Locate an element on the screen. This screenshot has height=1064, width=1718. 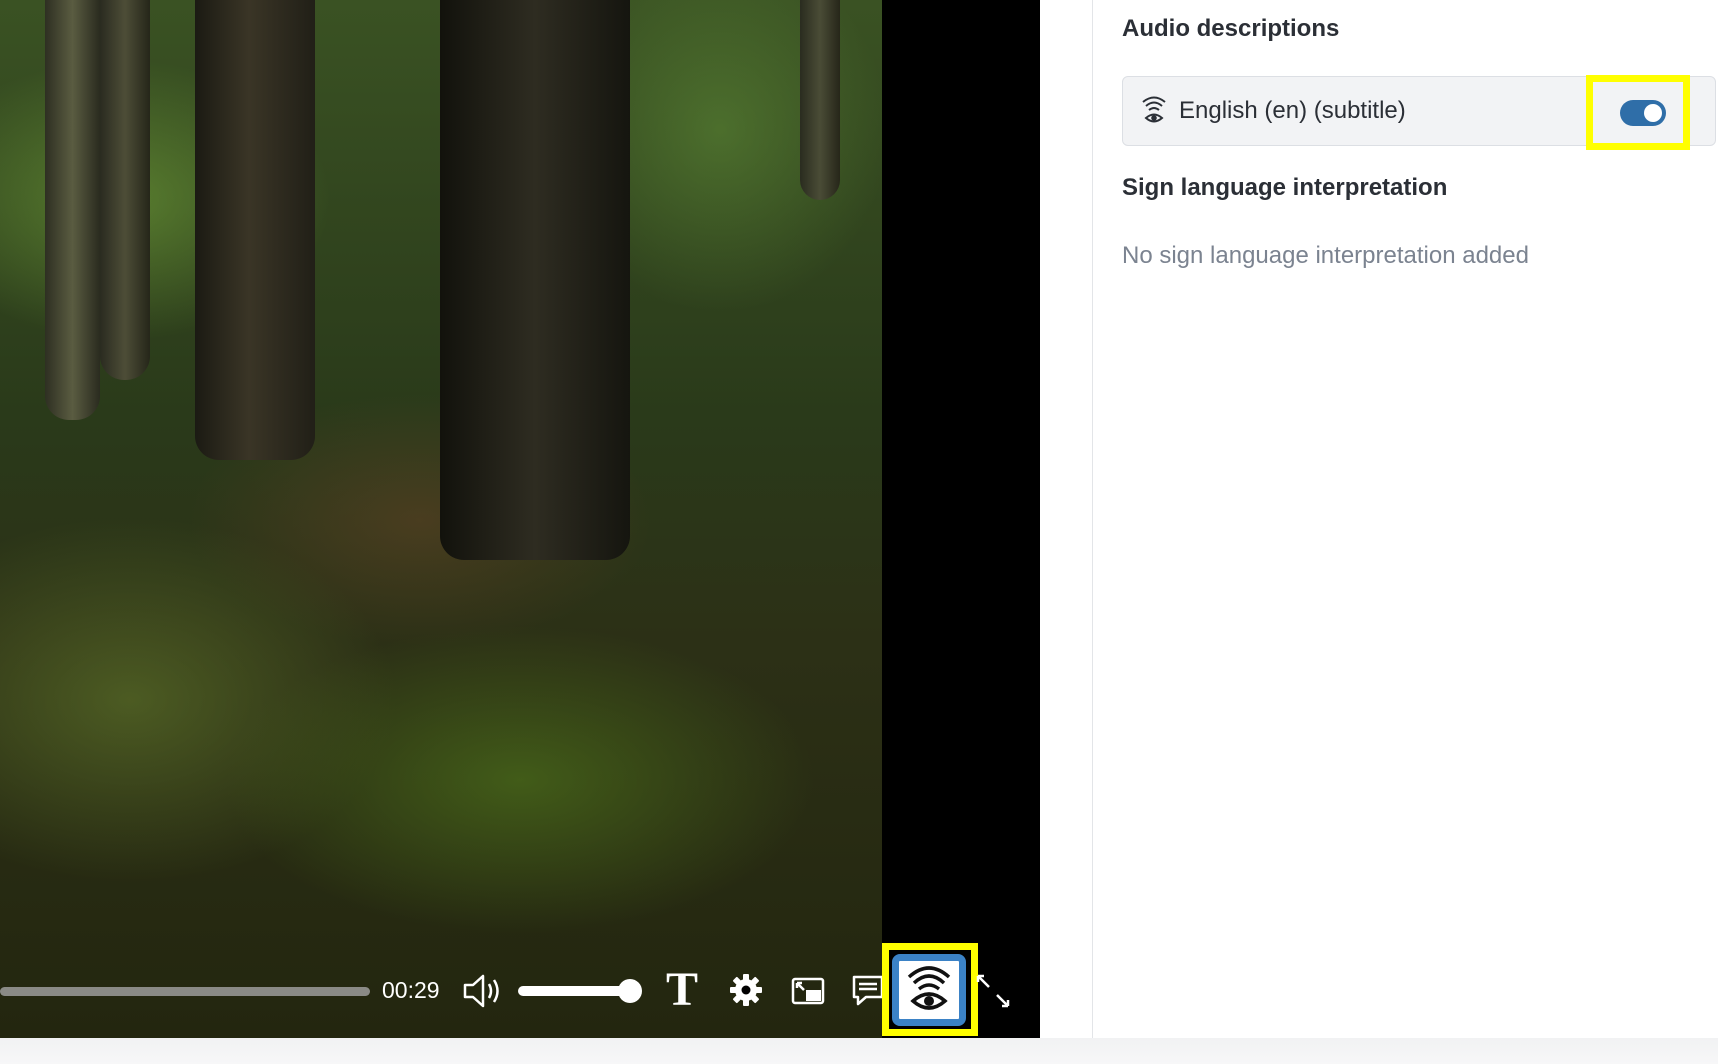
audio-description-toggle-highlight is located at coordinates (1638, 112).